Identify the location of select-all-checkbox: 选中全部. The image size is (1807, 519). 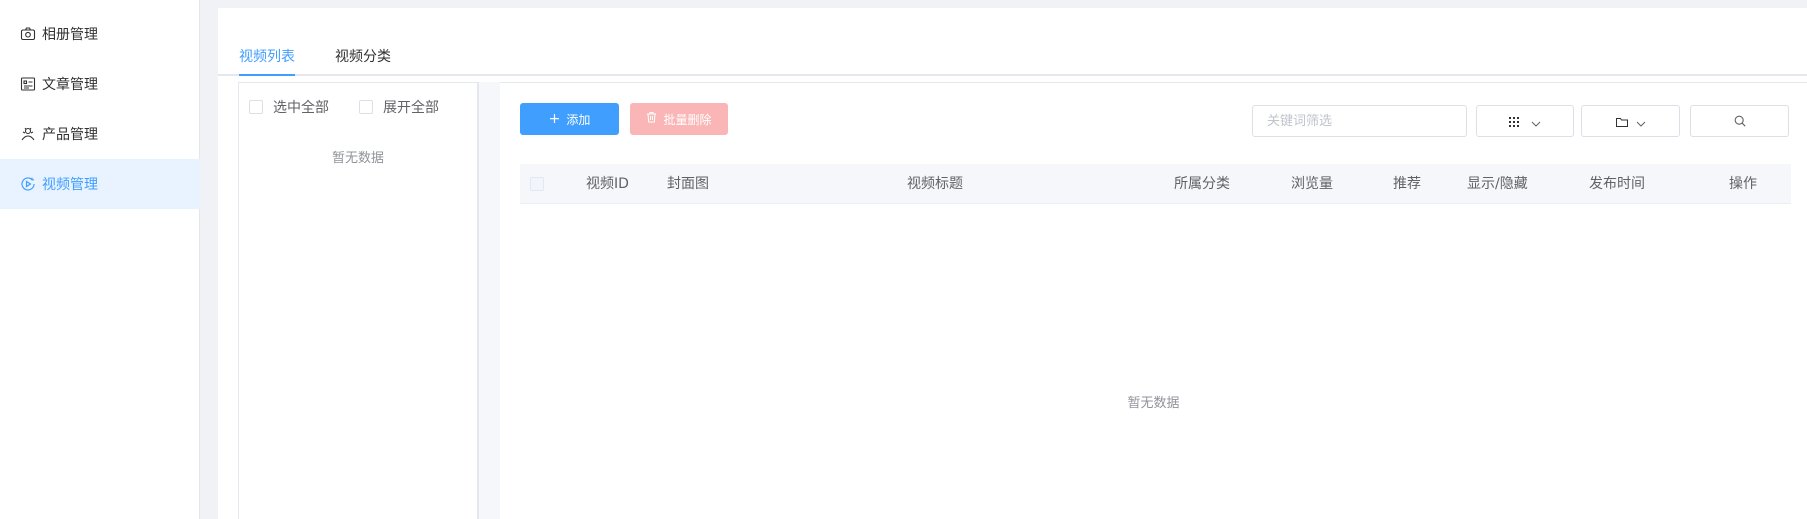
(289, 107).